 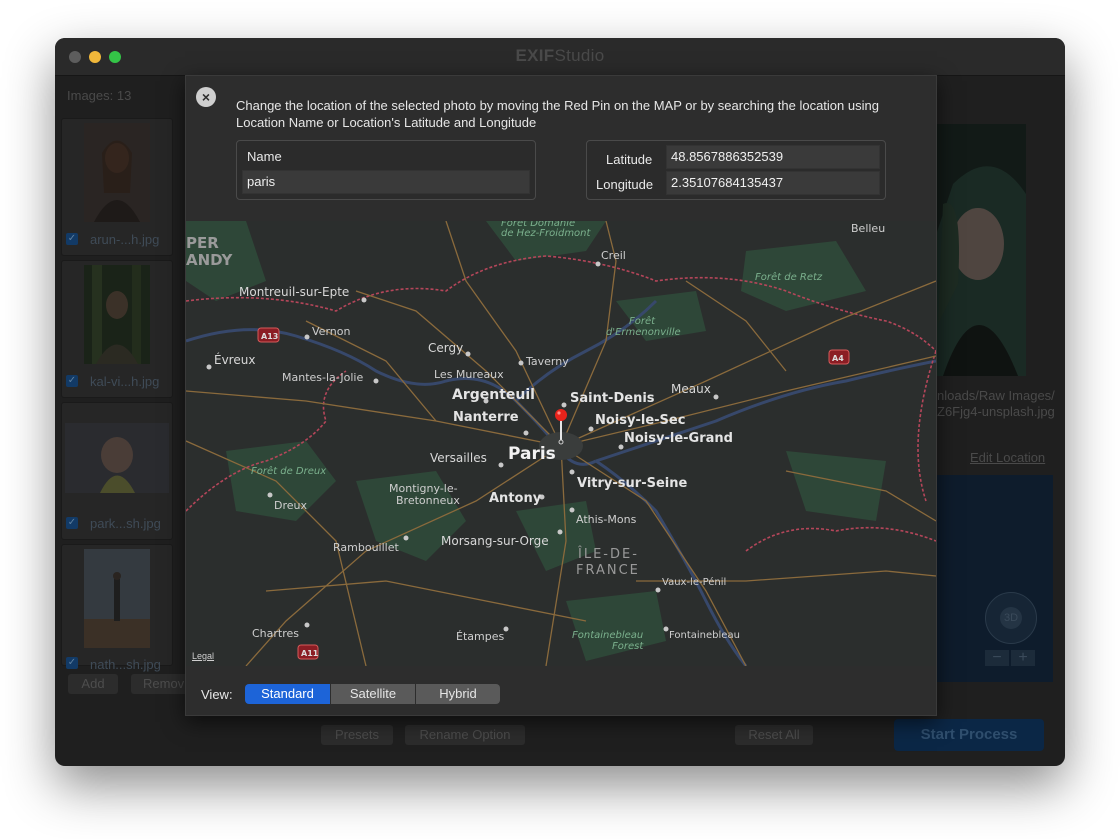 I want to click on file-card: ✓ nath...sh.jpg, so click(x=117, y=608).